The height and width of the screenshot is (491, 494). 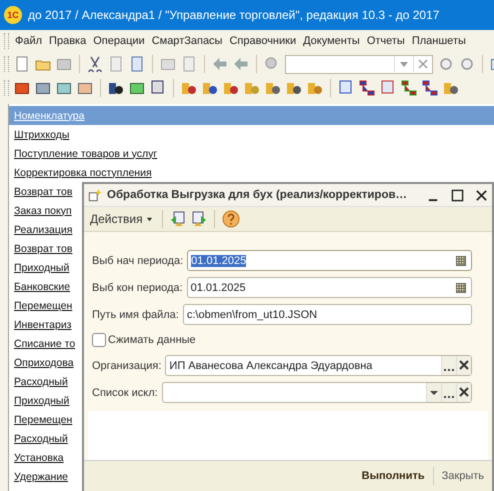 What do you see at coordinates (135, 314) in the screenshot?
I see `field-label: Путь имя файла:` at bounding box center [135, 314].